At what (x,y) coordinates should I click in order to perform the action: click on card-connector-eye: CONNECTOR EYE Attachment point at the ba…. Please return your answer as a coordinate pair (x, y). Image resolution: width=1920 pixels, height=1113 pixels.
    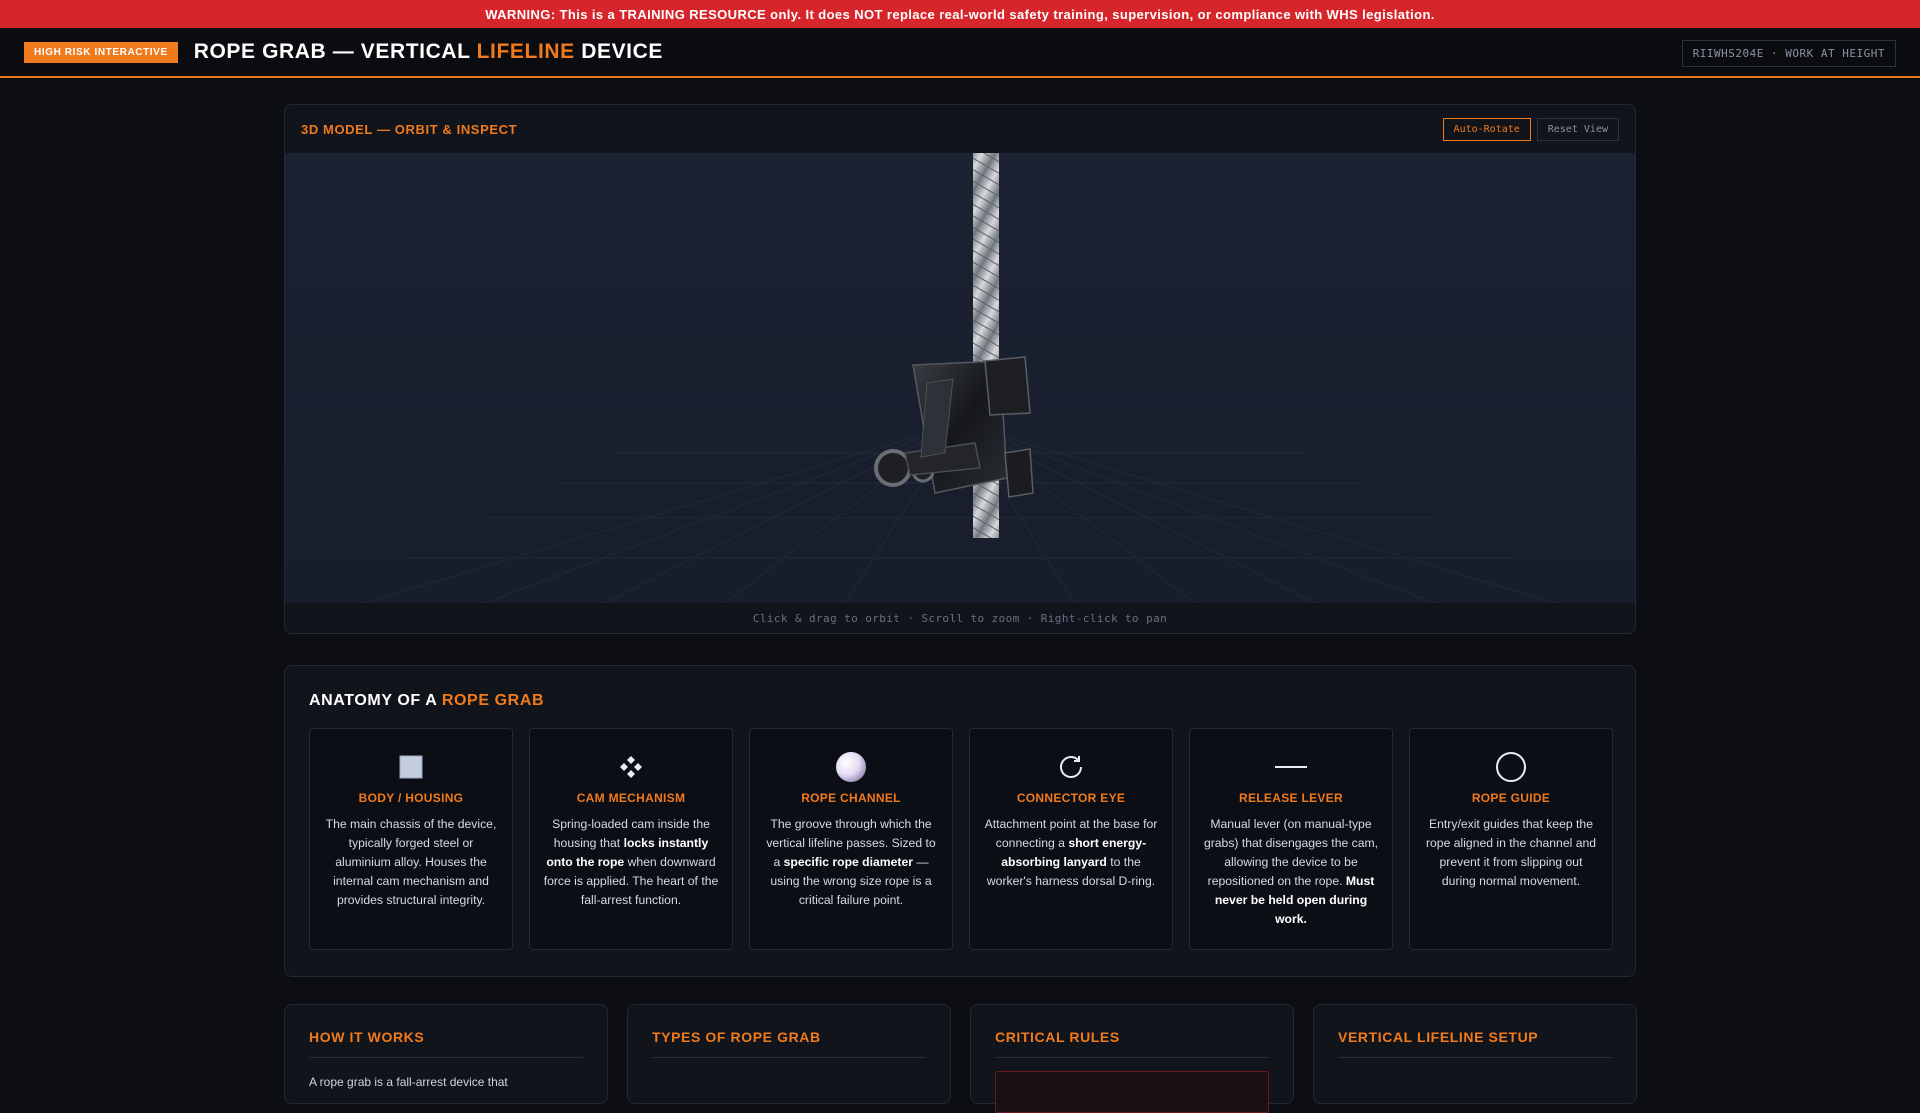
    Looking at the image, I should click on (1071, 839).